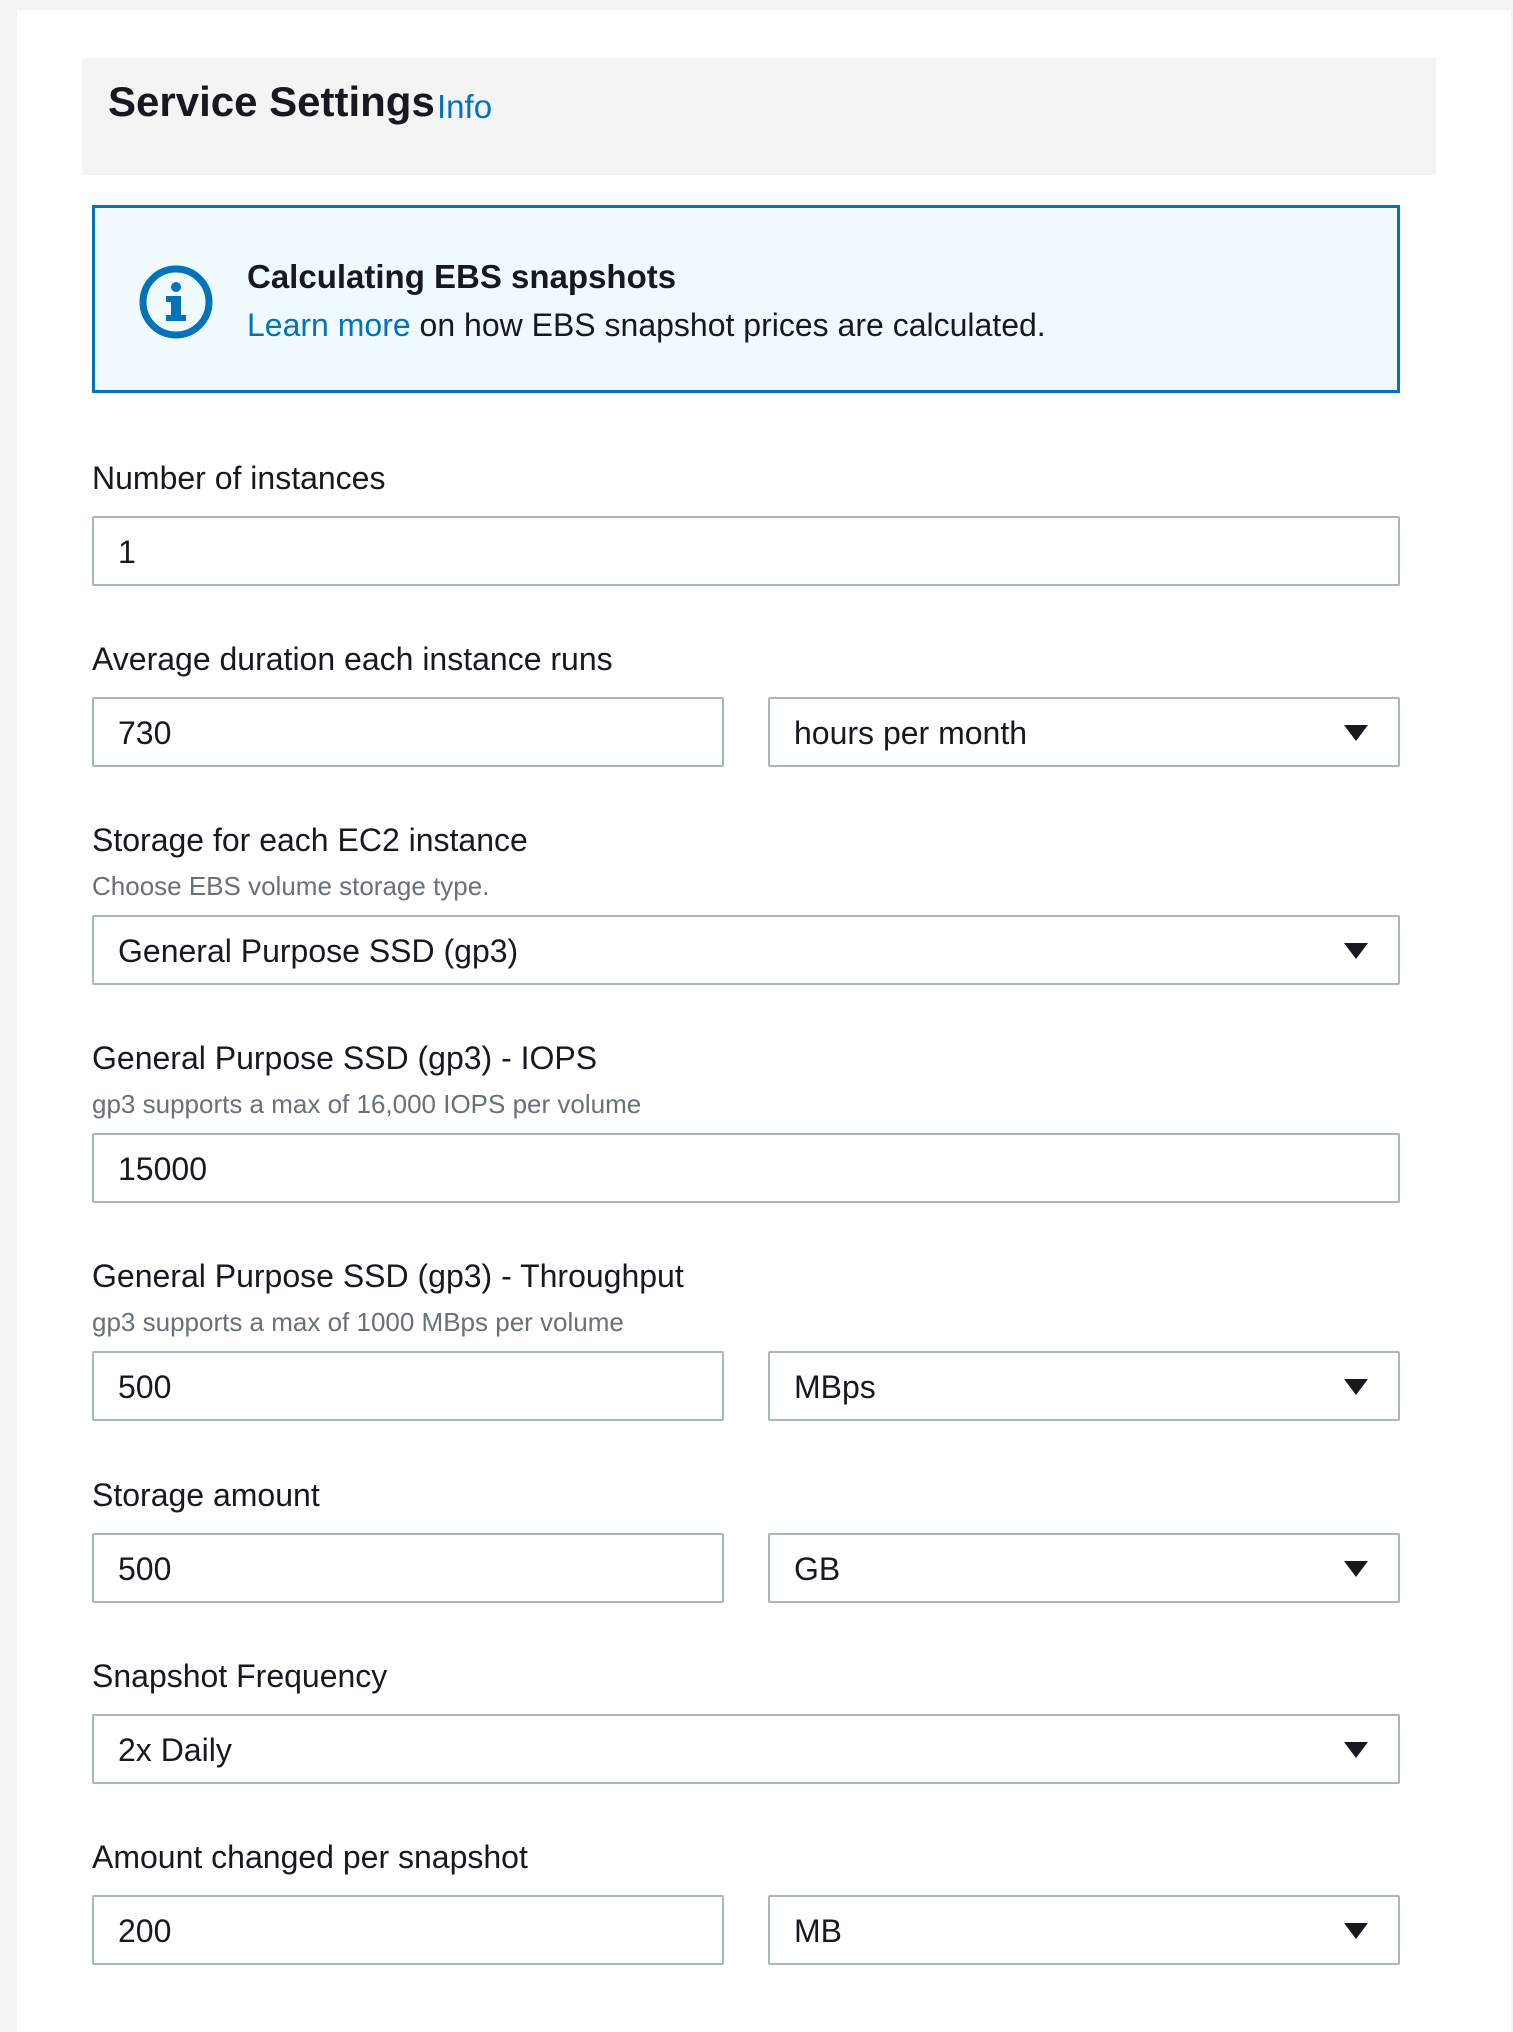 Image resolution: width=1513 pixels, height=2032 pixels. Describe the element at coordinates (240, 1676) in the screenshot. I see `snapshot-frequency-label: Snapshot Frequency` at that location.